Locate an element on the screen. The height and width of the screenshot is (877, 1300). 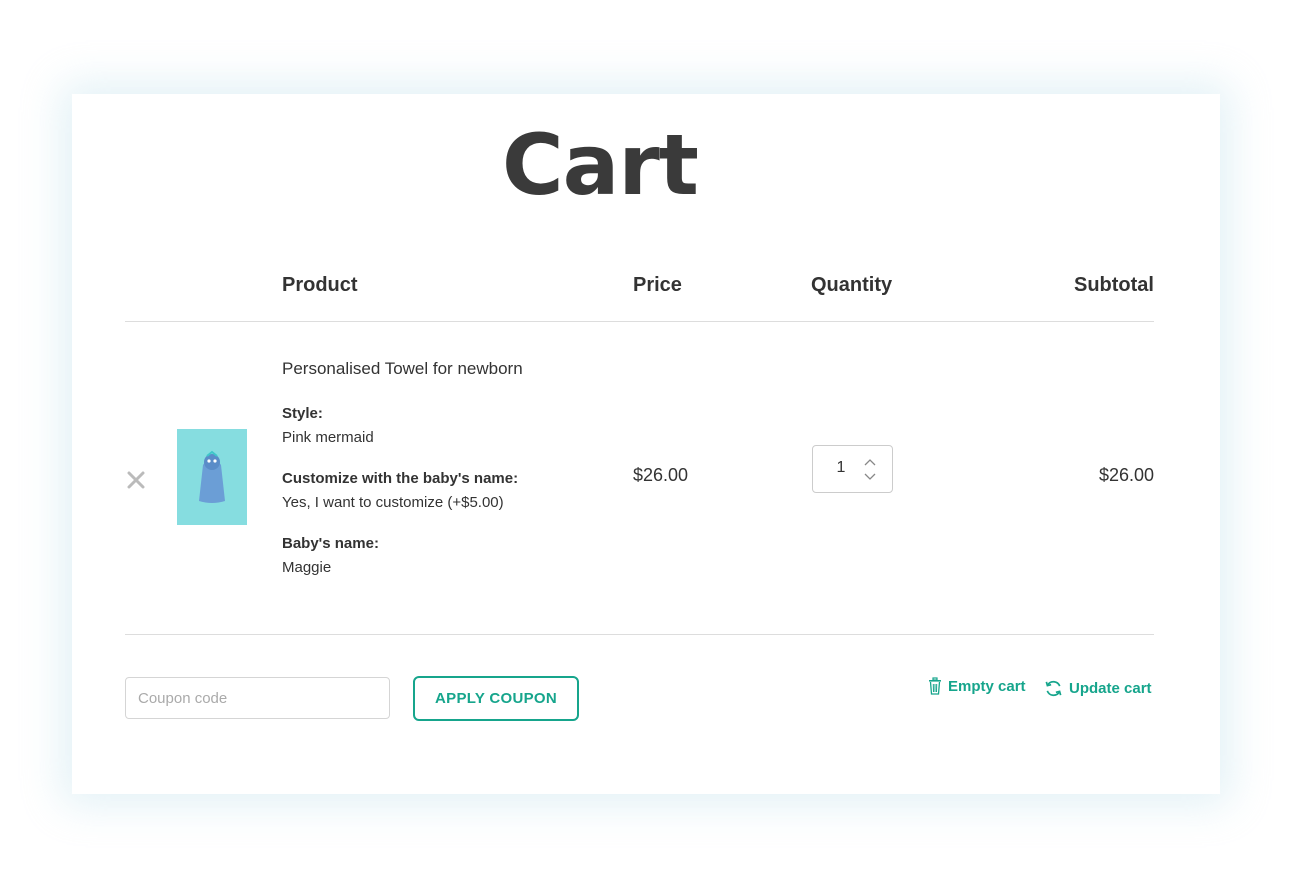
quantity-increase-button is located at coordinates (870, 461).